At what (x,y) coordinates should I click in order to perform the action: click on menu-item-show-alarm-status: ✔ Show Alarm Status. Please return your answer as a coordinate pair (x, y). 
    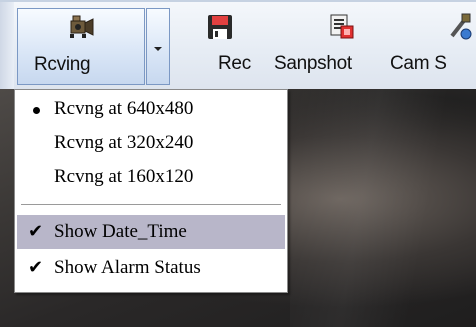
    Looking at the image, I should click on (151, 268).